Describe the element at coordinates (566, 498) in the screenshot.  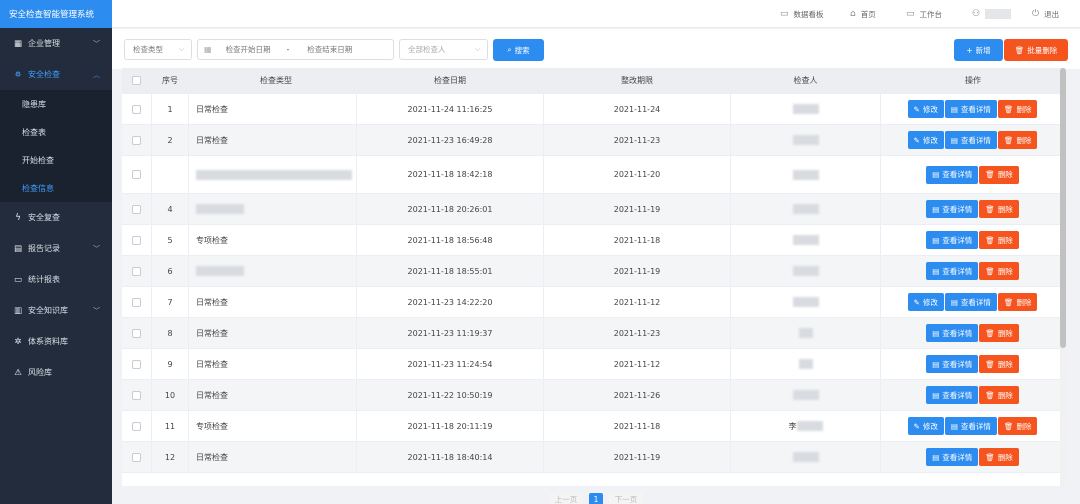
I see `prev-page-button: 上一页` at that location.